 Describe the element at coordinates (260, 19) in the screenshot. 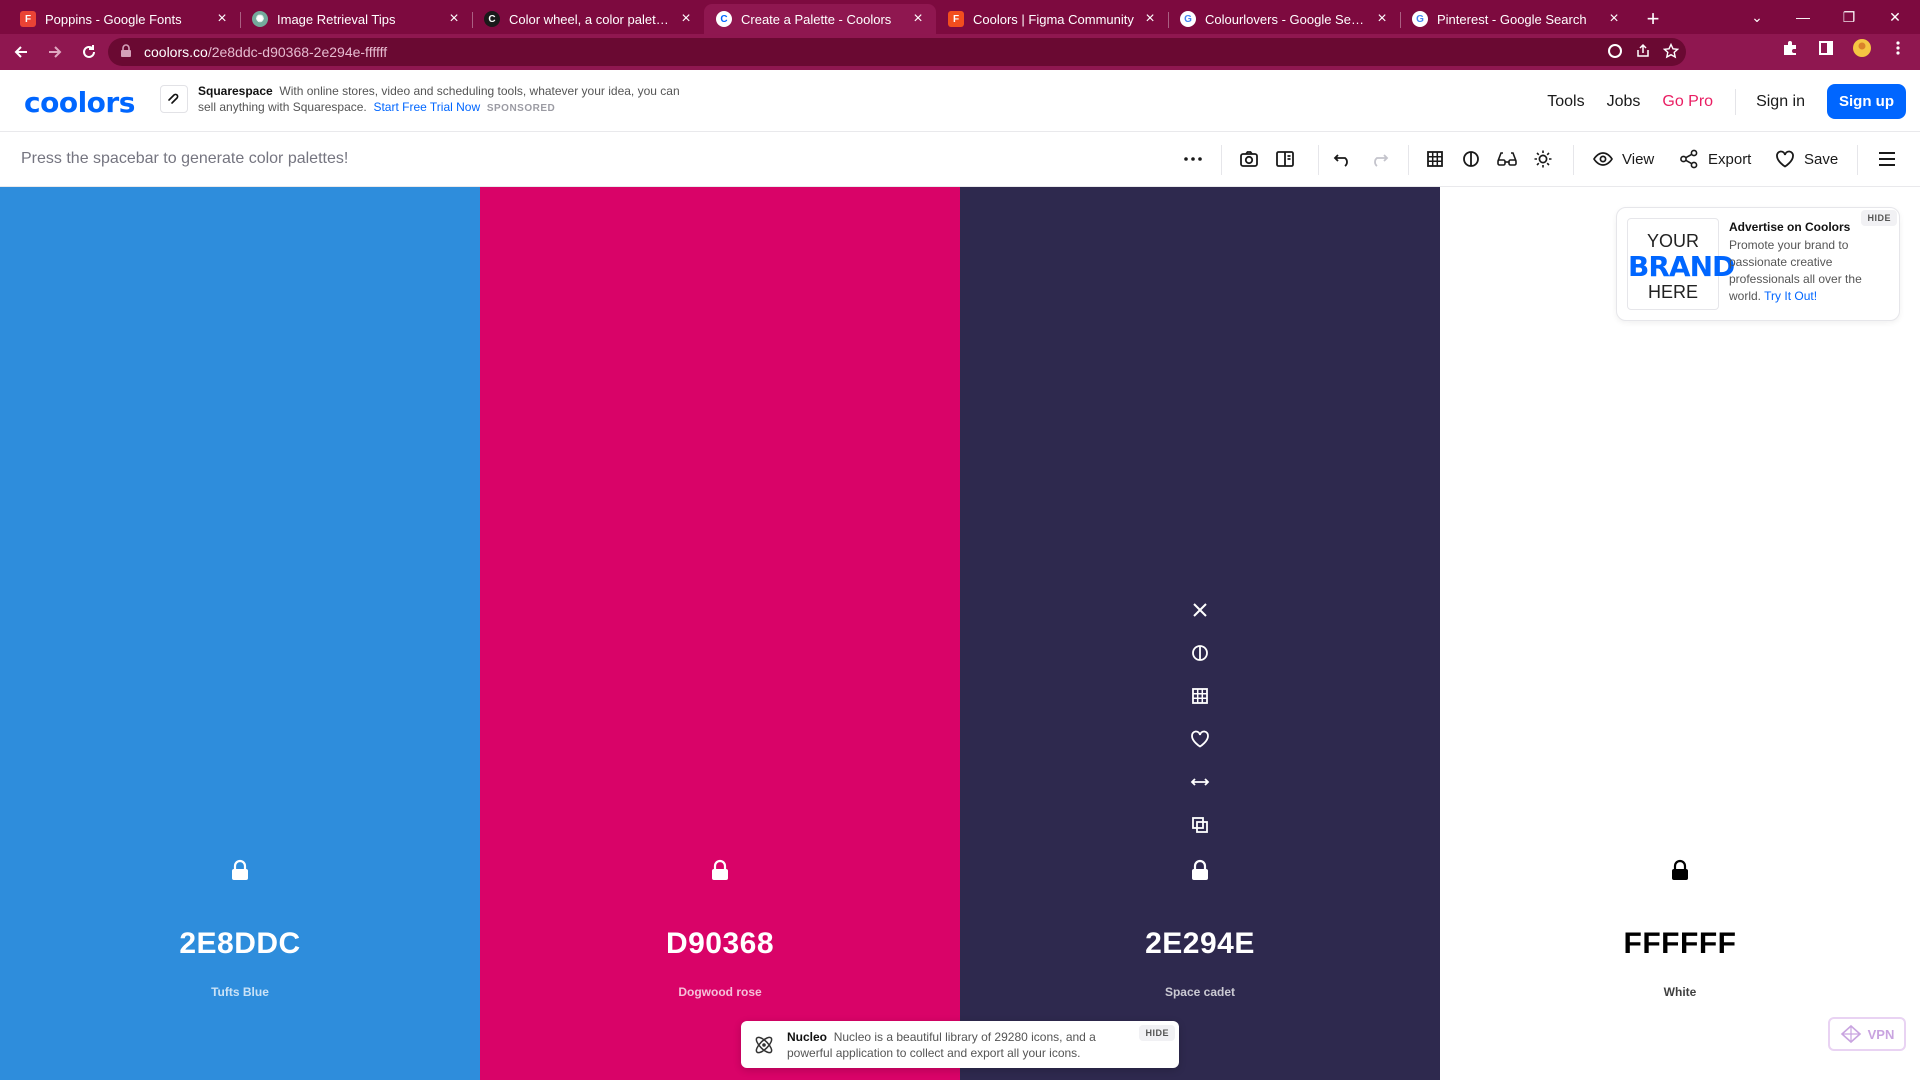

I see `chatgpt-icon: ✺` at that location.